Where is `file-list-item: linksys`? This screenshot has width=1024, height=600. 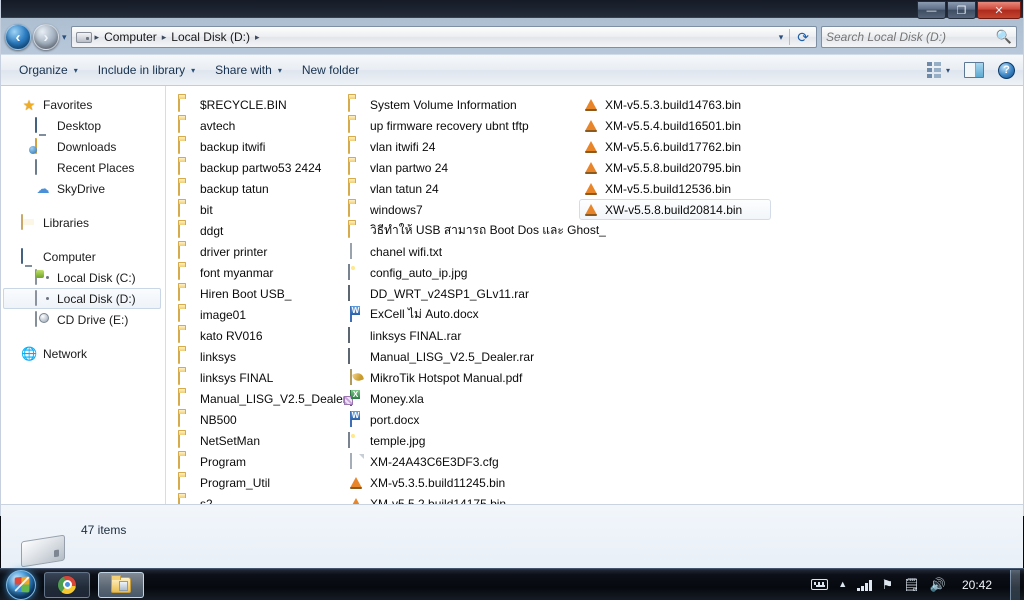 file-list-item: linksys is located at coordinates (255, 356).